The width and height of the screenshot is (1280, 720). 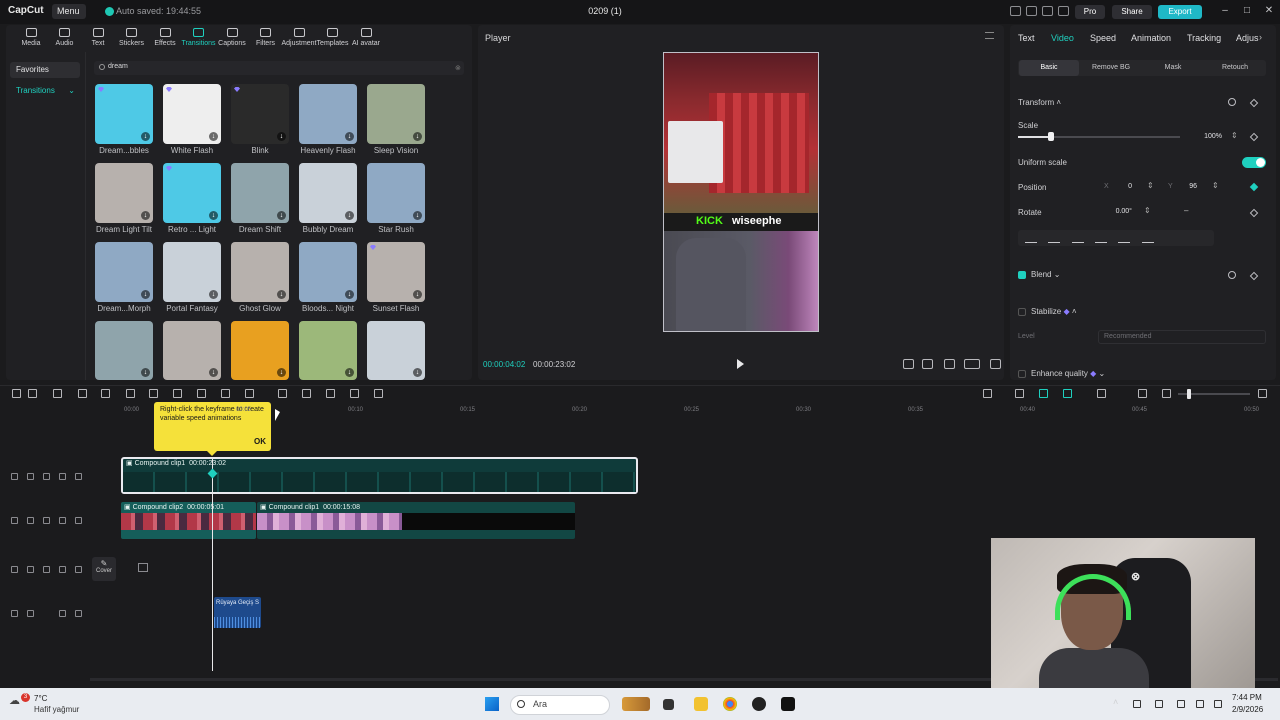 What do you see at coordinates (212, 564) in the screenshot?
I see `playhead` at bounding box center [212, 564].